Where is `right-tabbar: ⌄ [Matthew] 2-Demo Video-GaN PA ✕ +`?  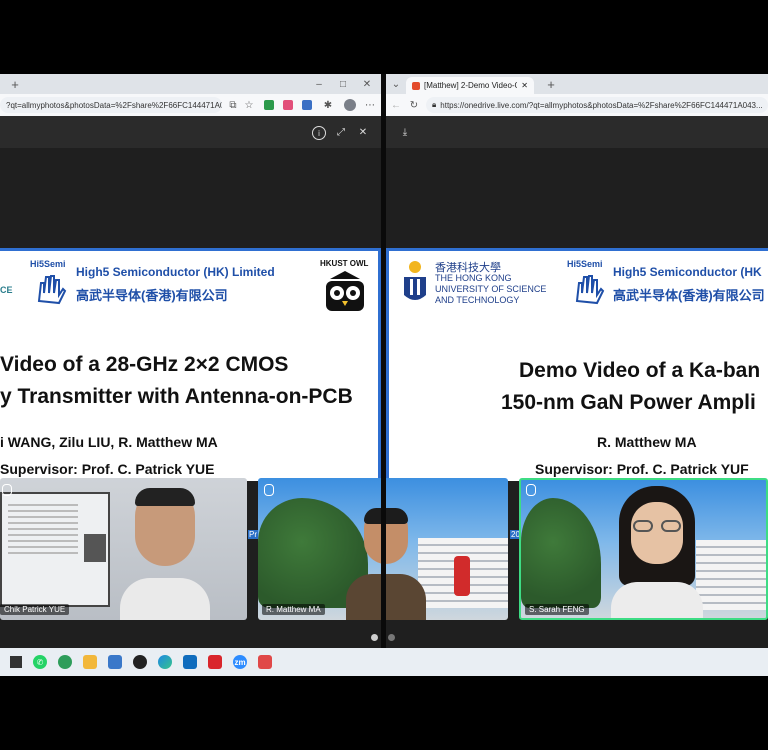 right-tabbar: ⌄ [Matthew] 2-Demo Video-GaN PA ✕ + is located at coordinates (577, 84).